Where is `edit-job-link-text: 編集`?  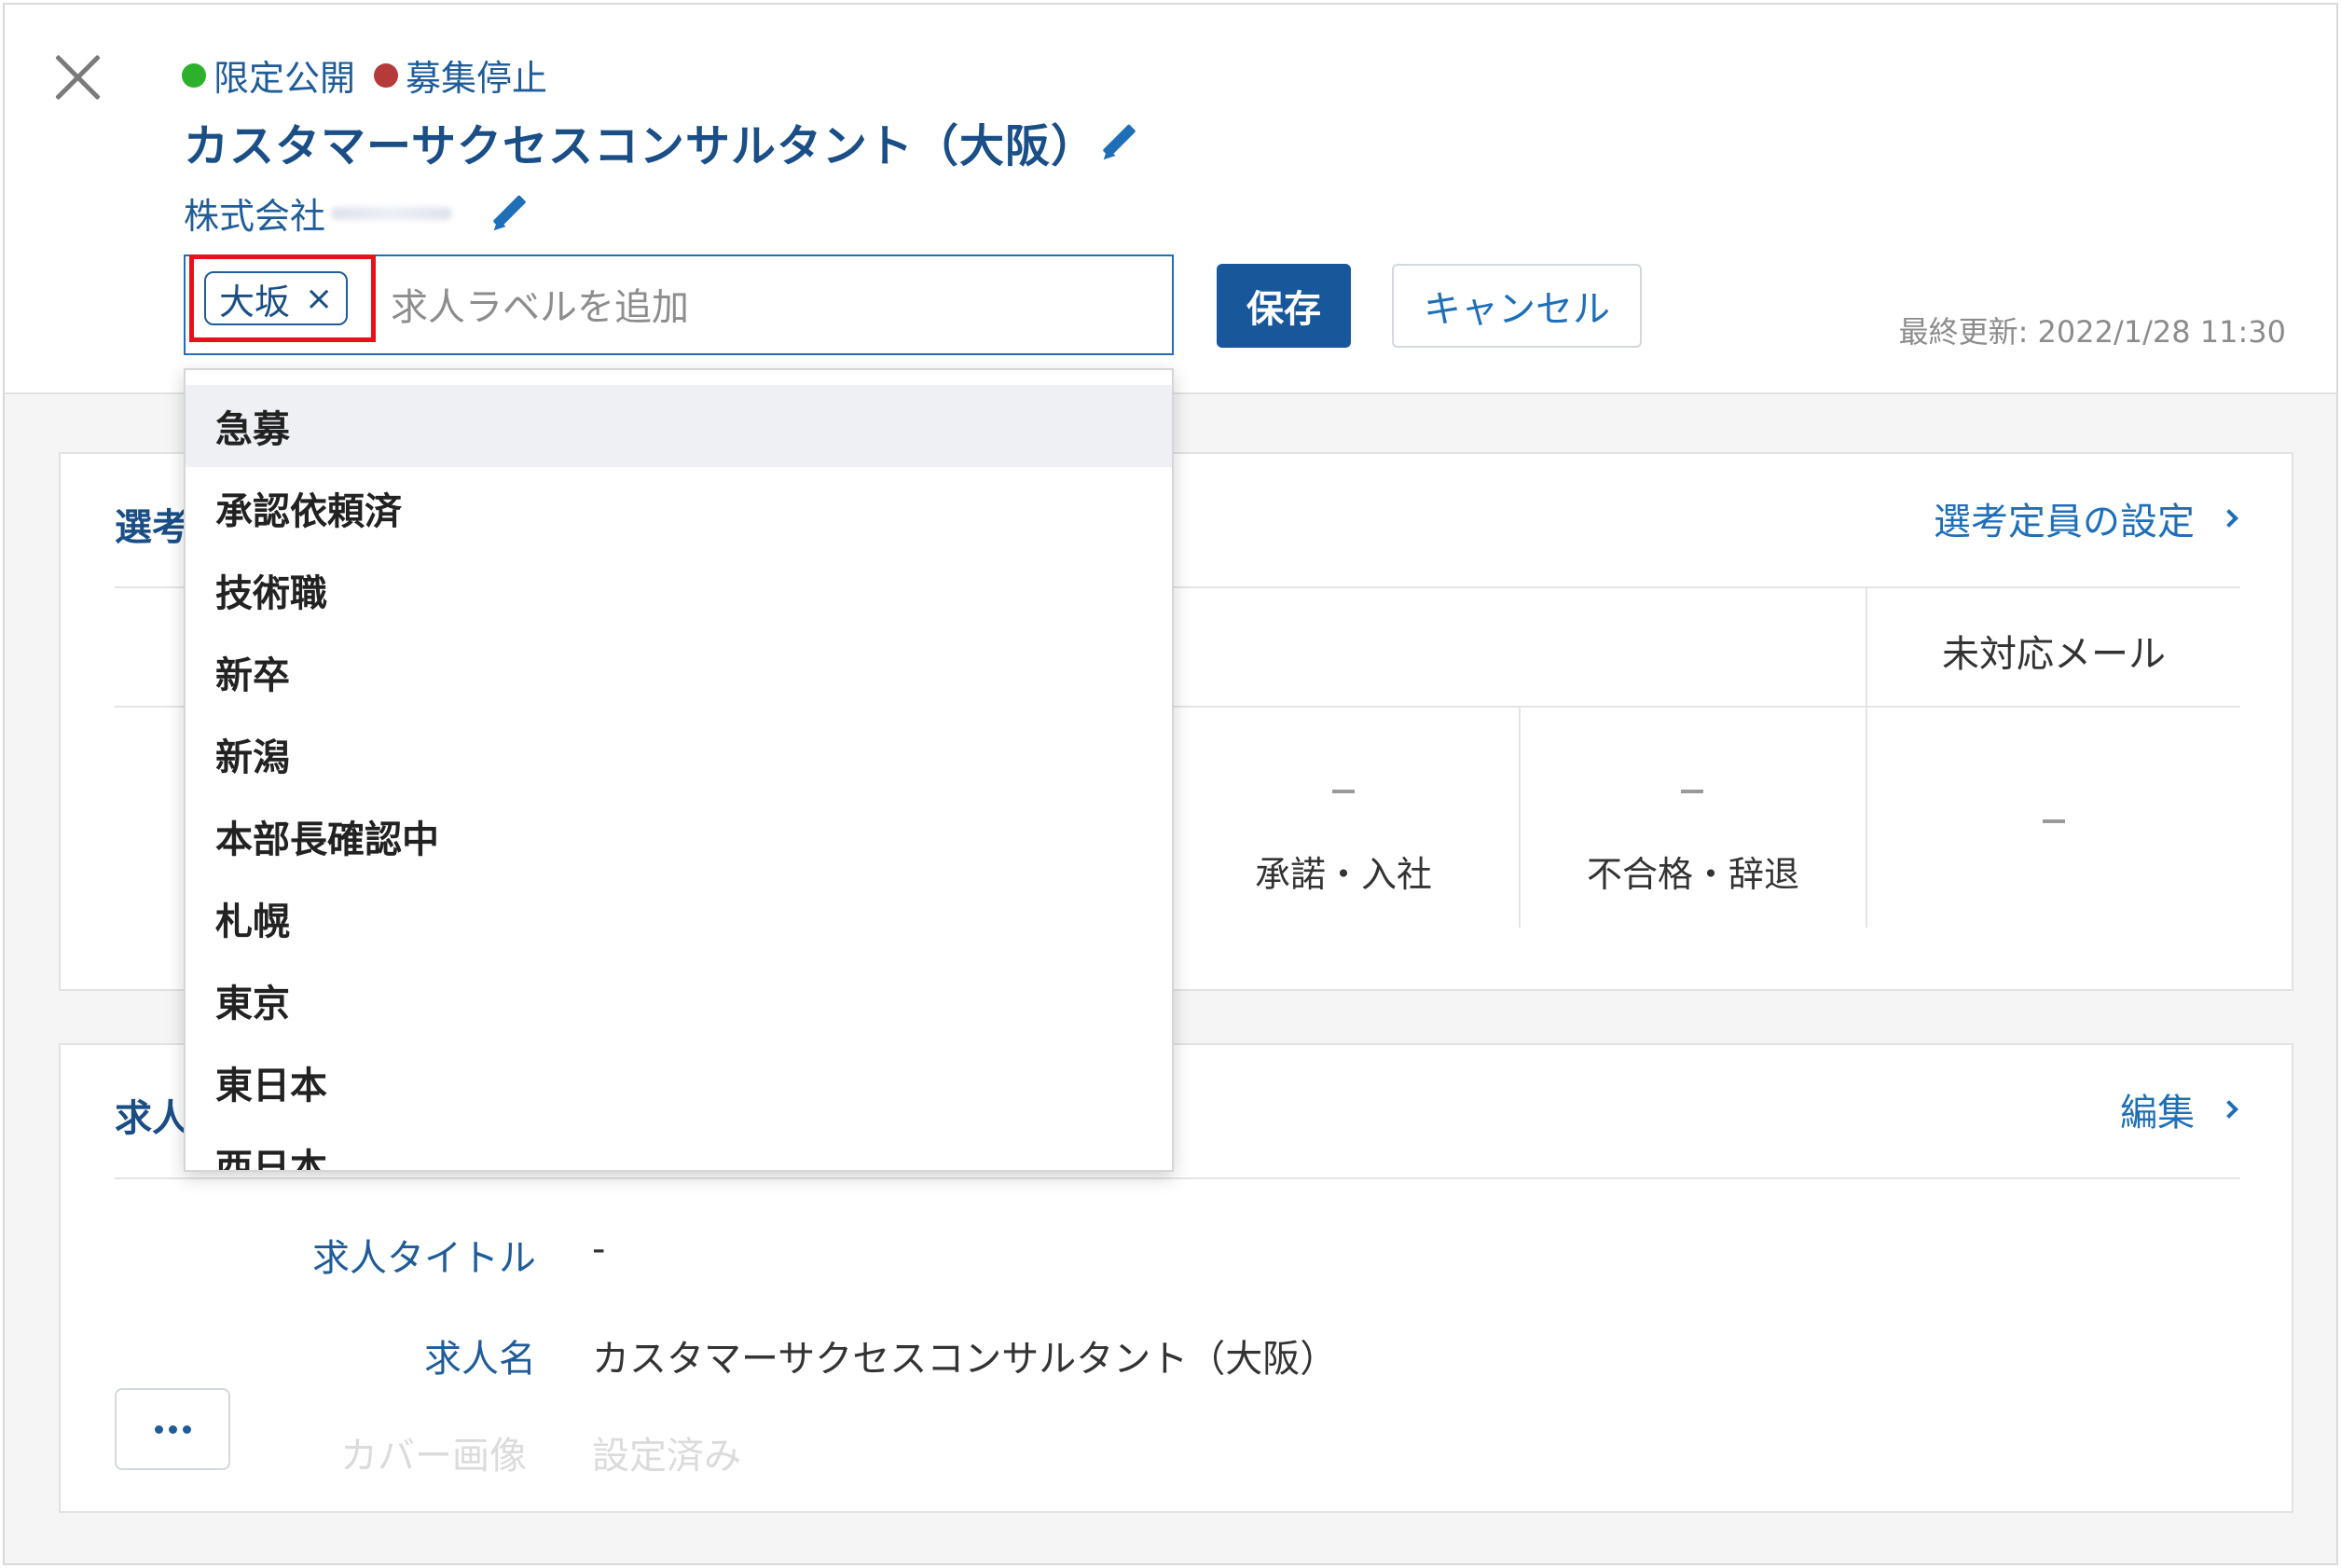
edit-job-link-text: 編集 is located at coordinates (2157, 1109).